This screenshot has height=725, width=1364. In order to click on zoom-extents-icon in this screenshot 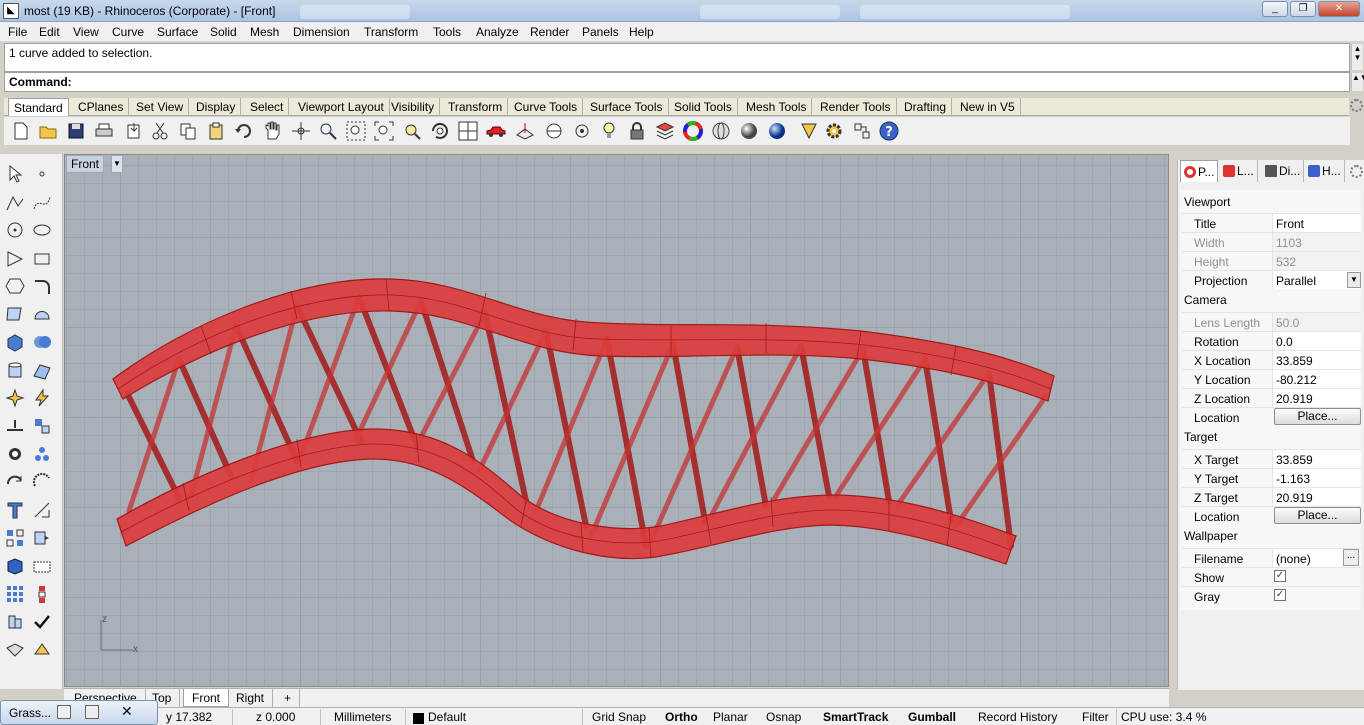, I will do `click(384, 131)`.